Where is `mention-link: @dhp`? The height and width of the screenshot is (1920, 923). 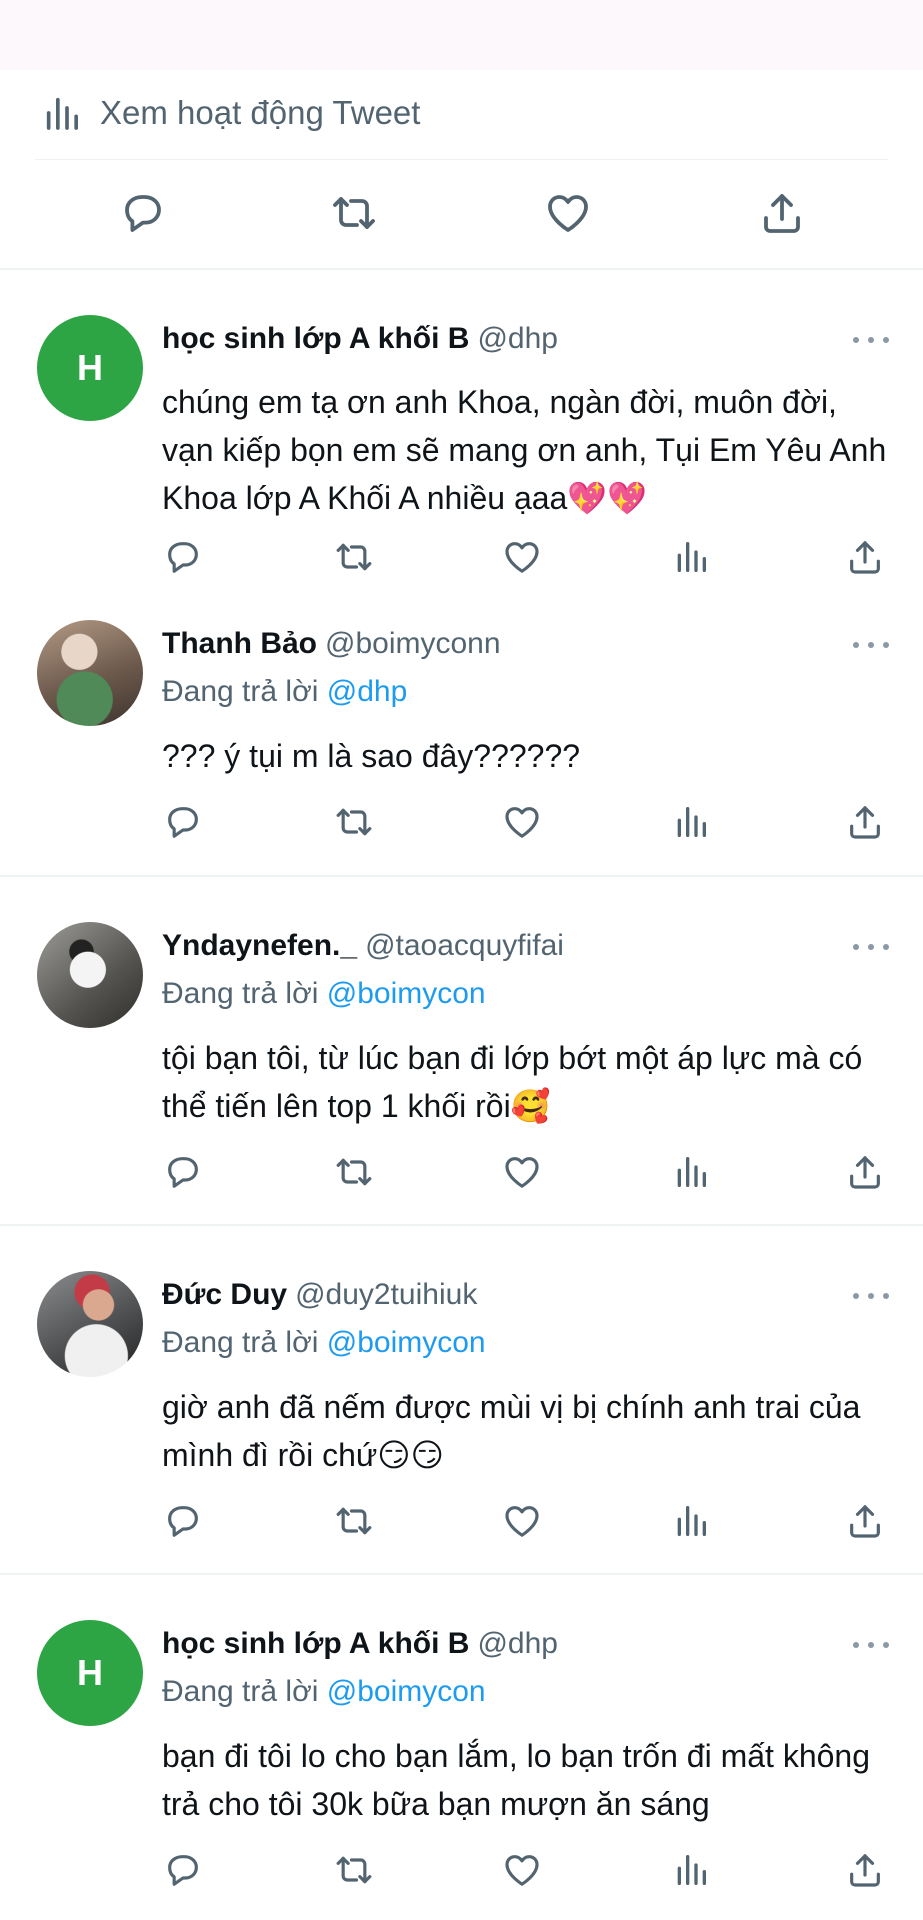
mention-link: @dhp is located at coordinates (367, 691).